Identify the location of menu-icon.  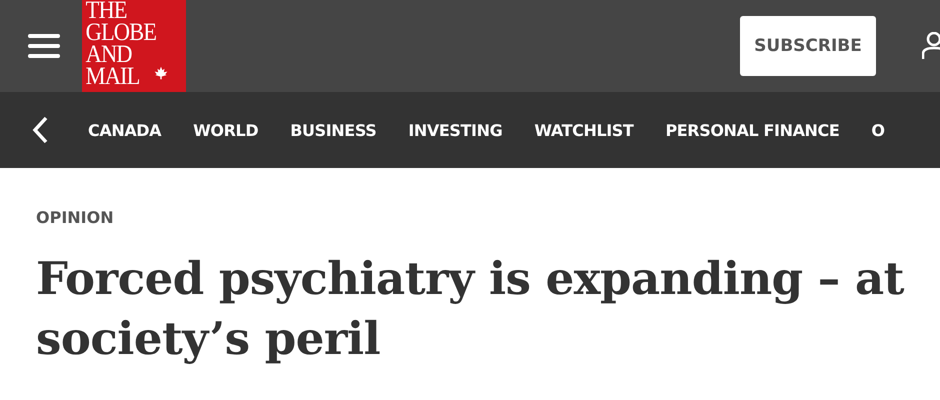
(44, 46).